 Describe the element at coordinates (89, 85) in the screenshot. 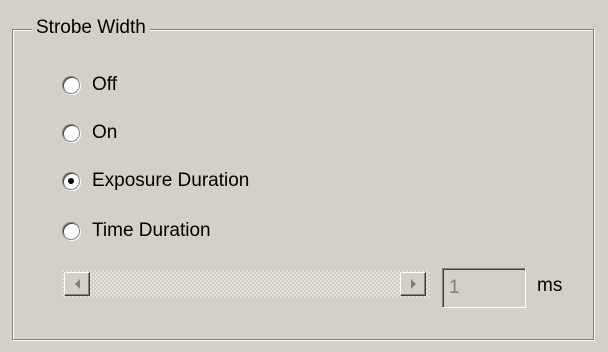

I see `radio-off: Off` at that location.